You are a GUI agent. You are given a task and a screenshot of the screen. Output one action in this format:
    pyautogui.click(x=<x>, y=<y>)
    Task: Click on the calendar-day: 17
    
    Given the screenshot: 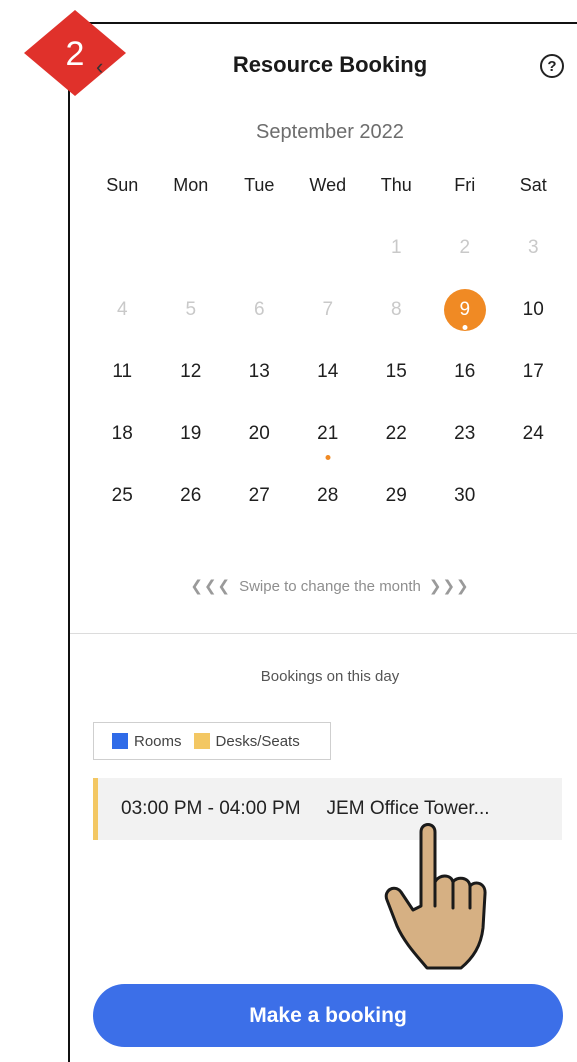 What is the action you would take?
    pyautogui.click(x=533, y=372)
    